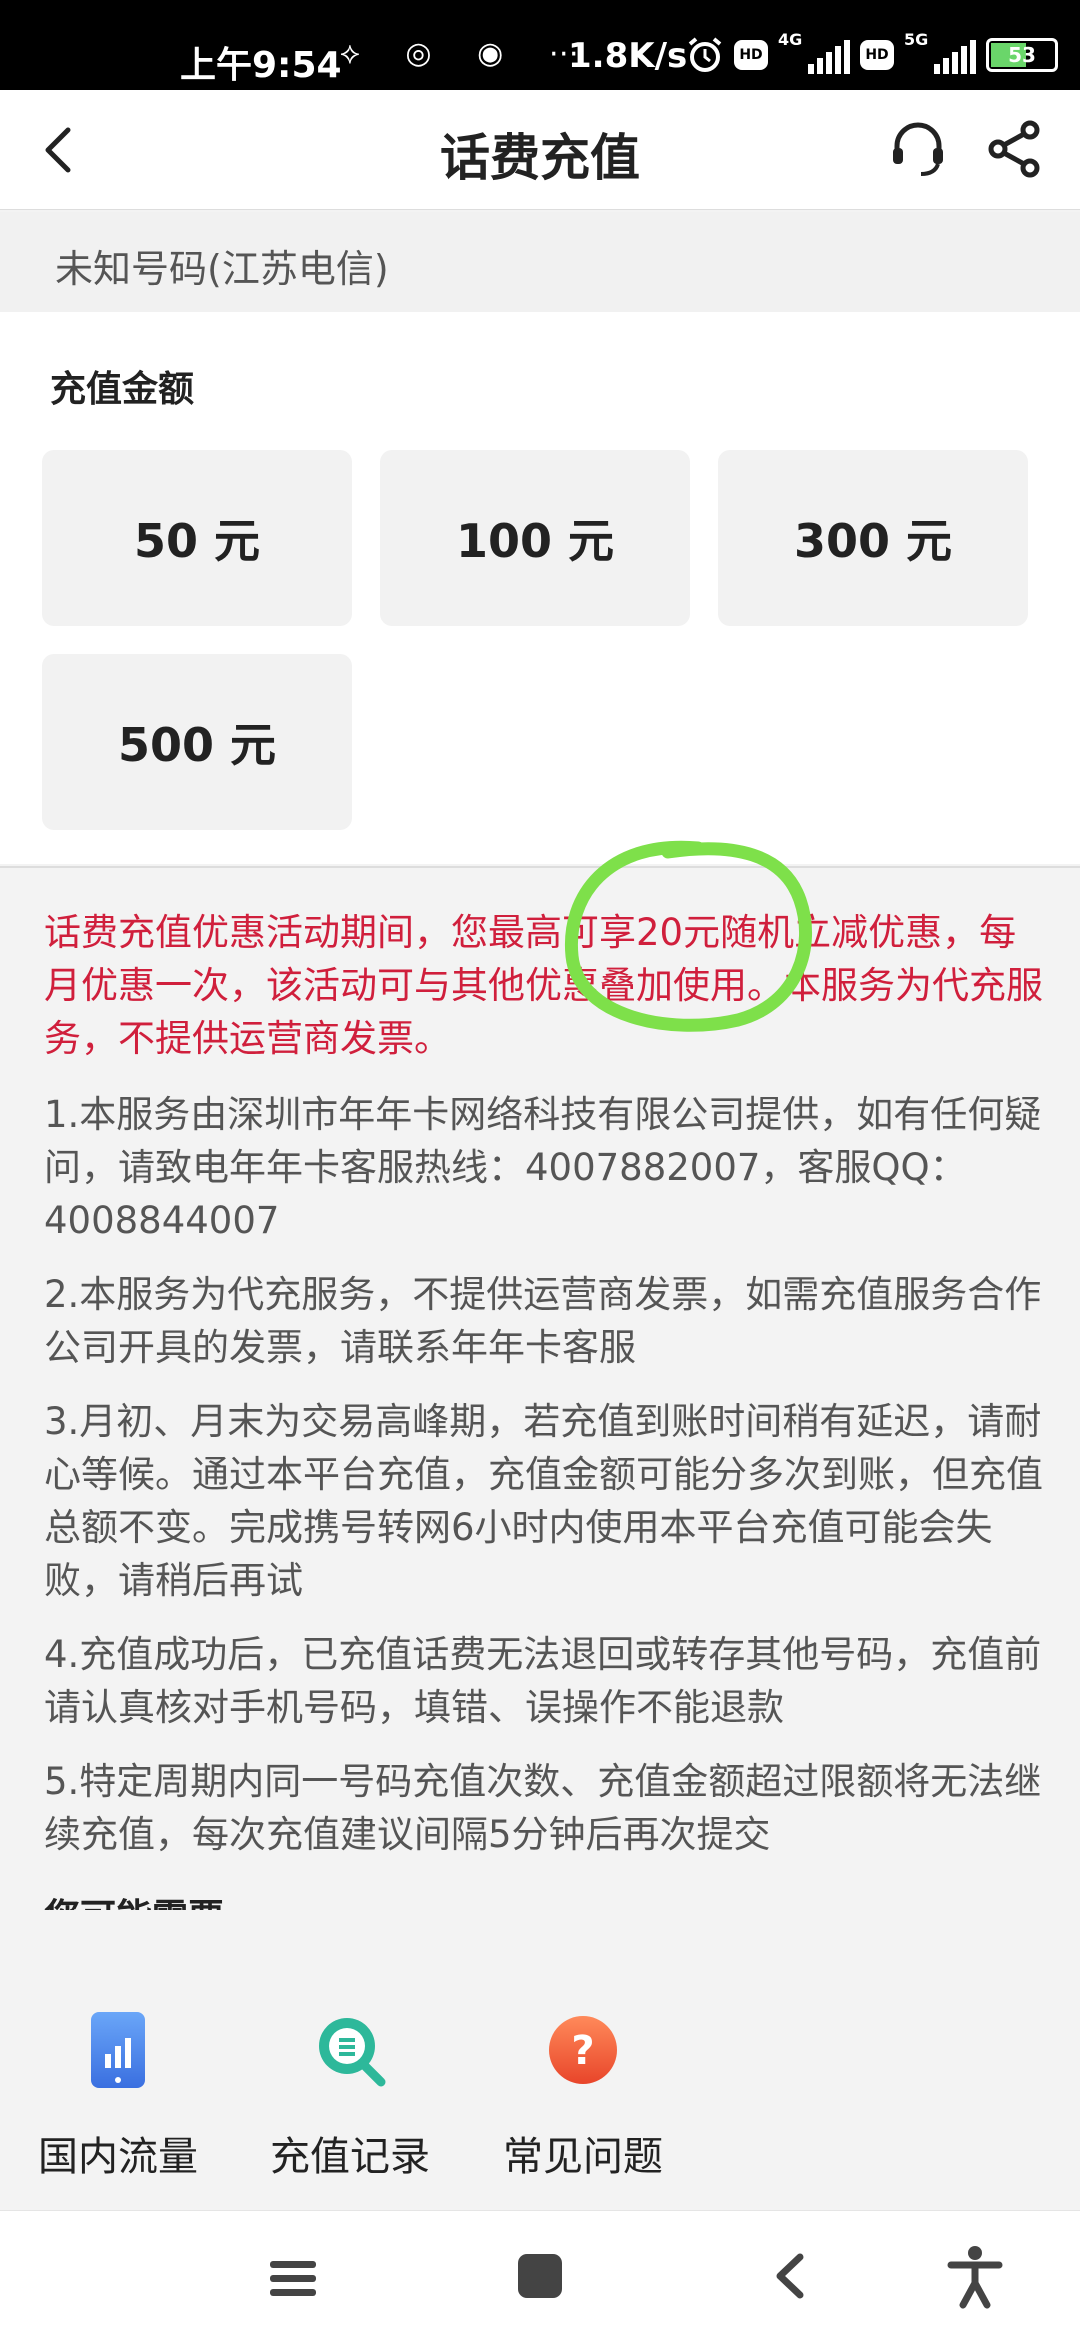 The width and height of the screenshot is (1080, 2340). I want to click on quick-link-label: 国内流量, so click(118, 2157).